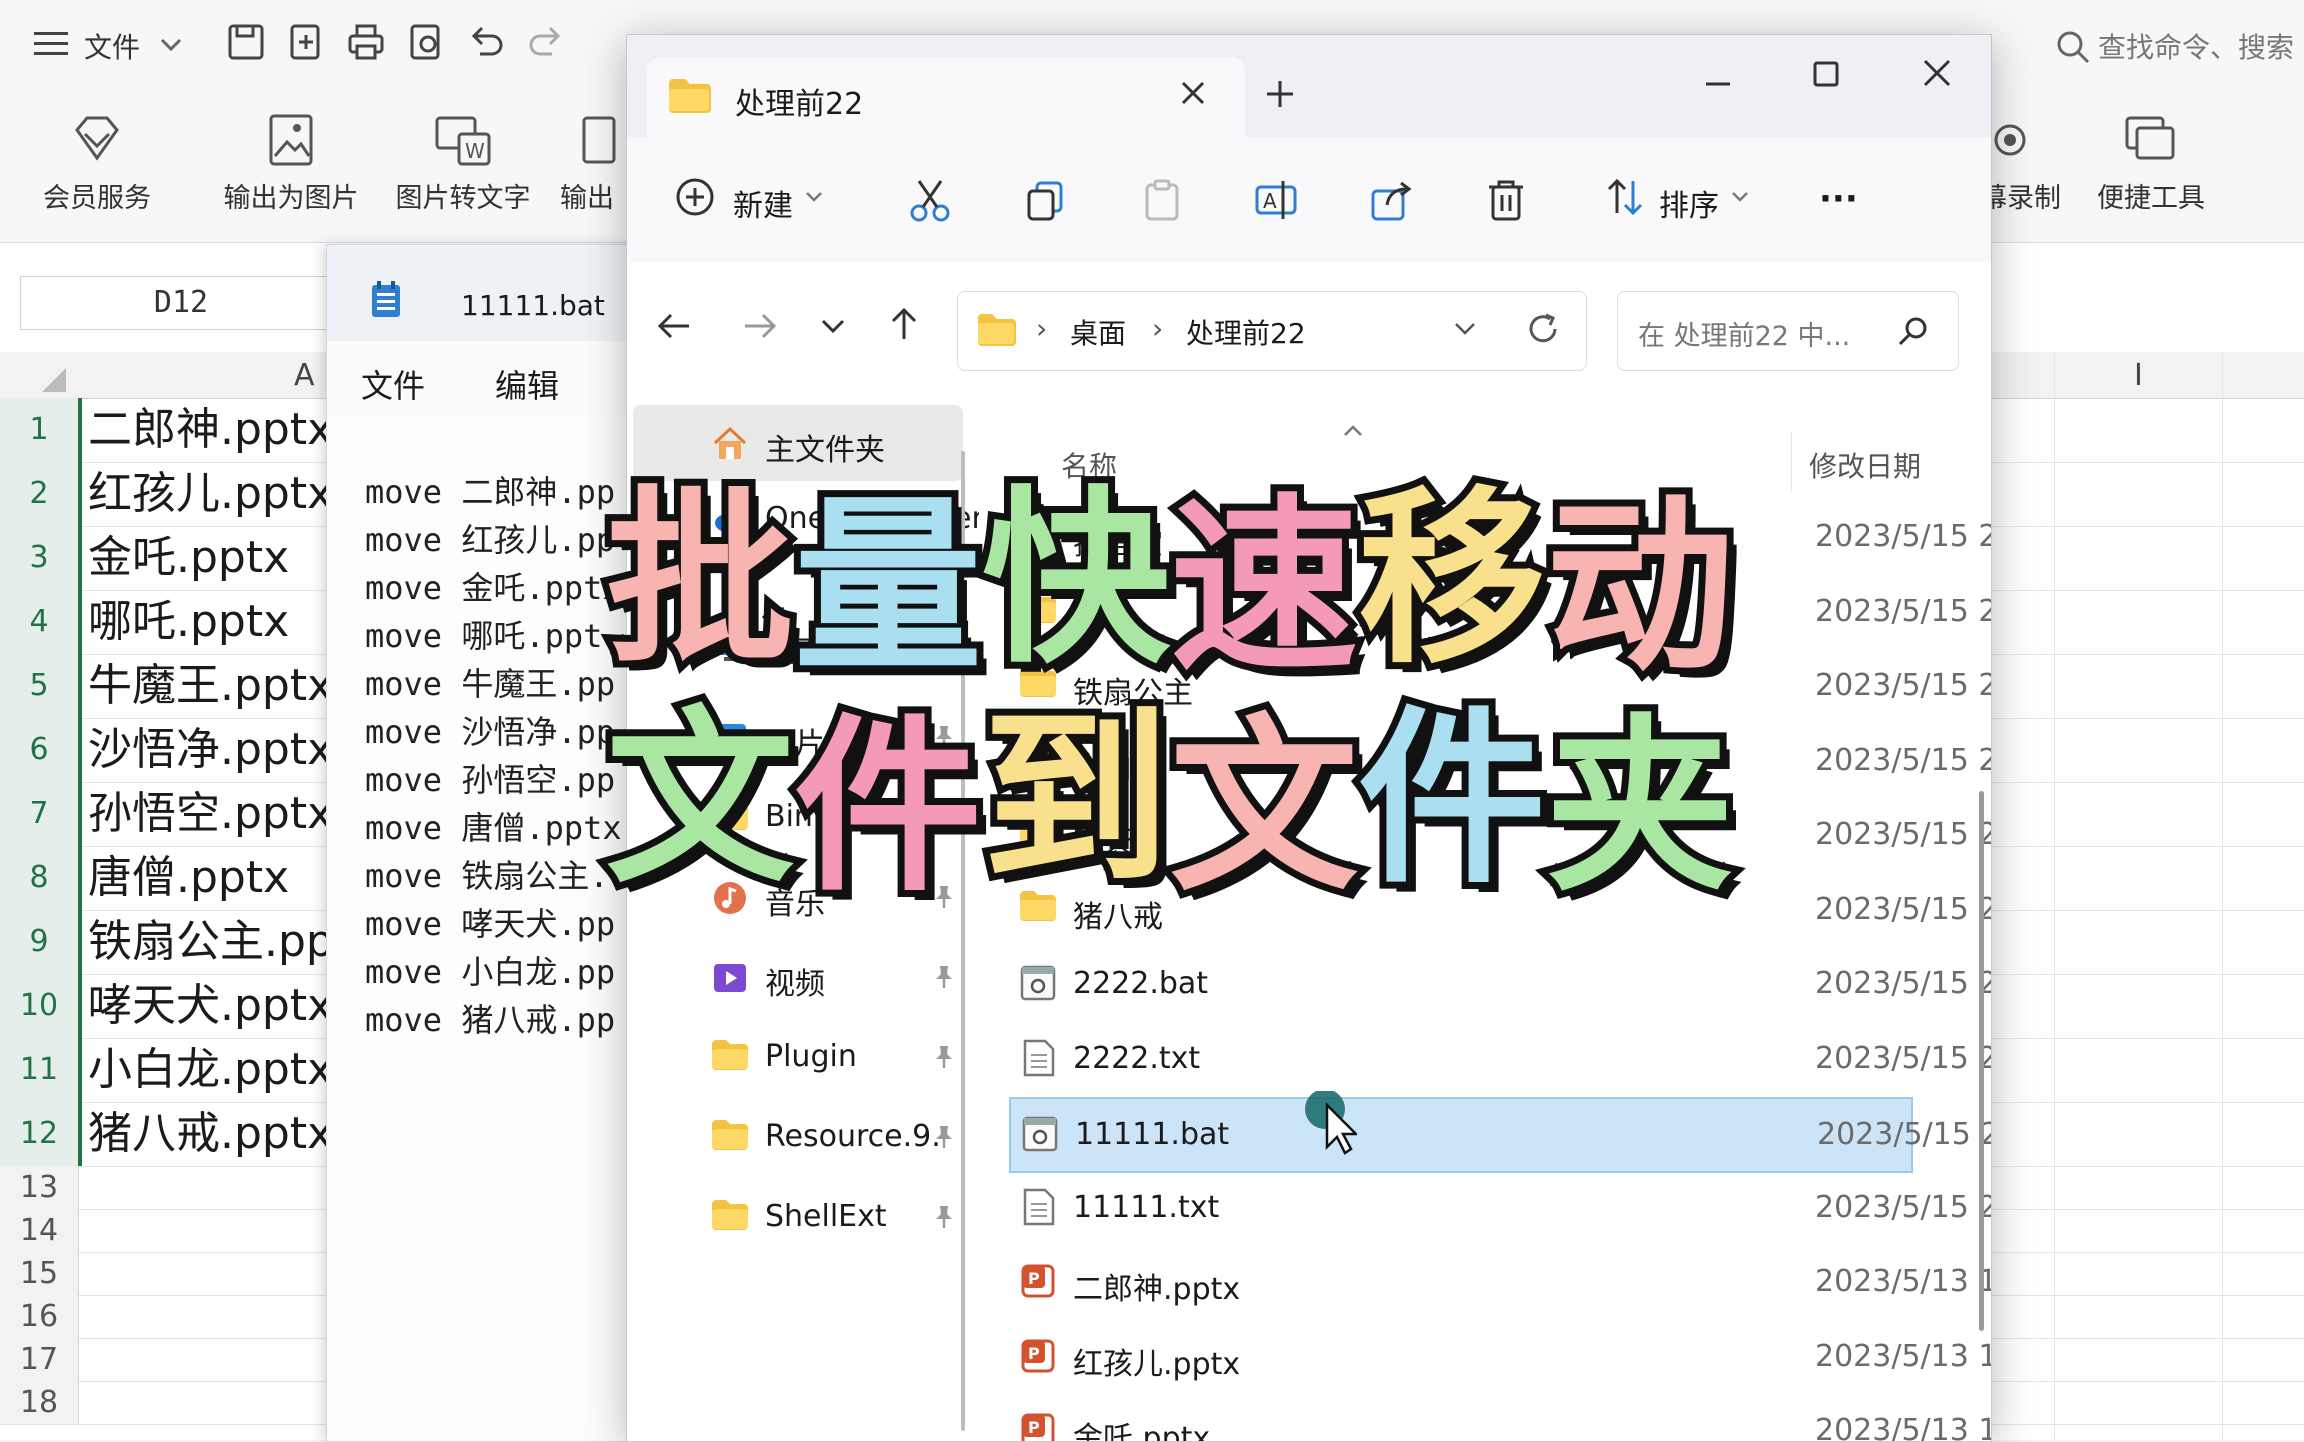  Describe the element at coordinates (41, 494) in the screenshot. I see `row-header: 2` at that location.